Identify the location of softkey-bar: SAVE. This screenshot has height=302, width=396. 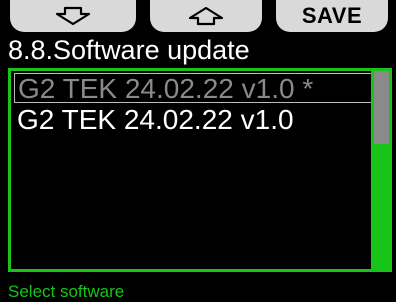
(198, 16).